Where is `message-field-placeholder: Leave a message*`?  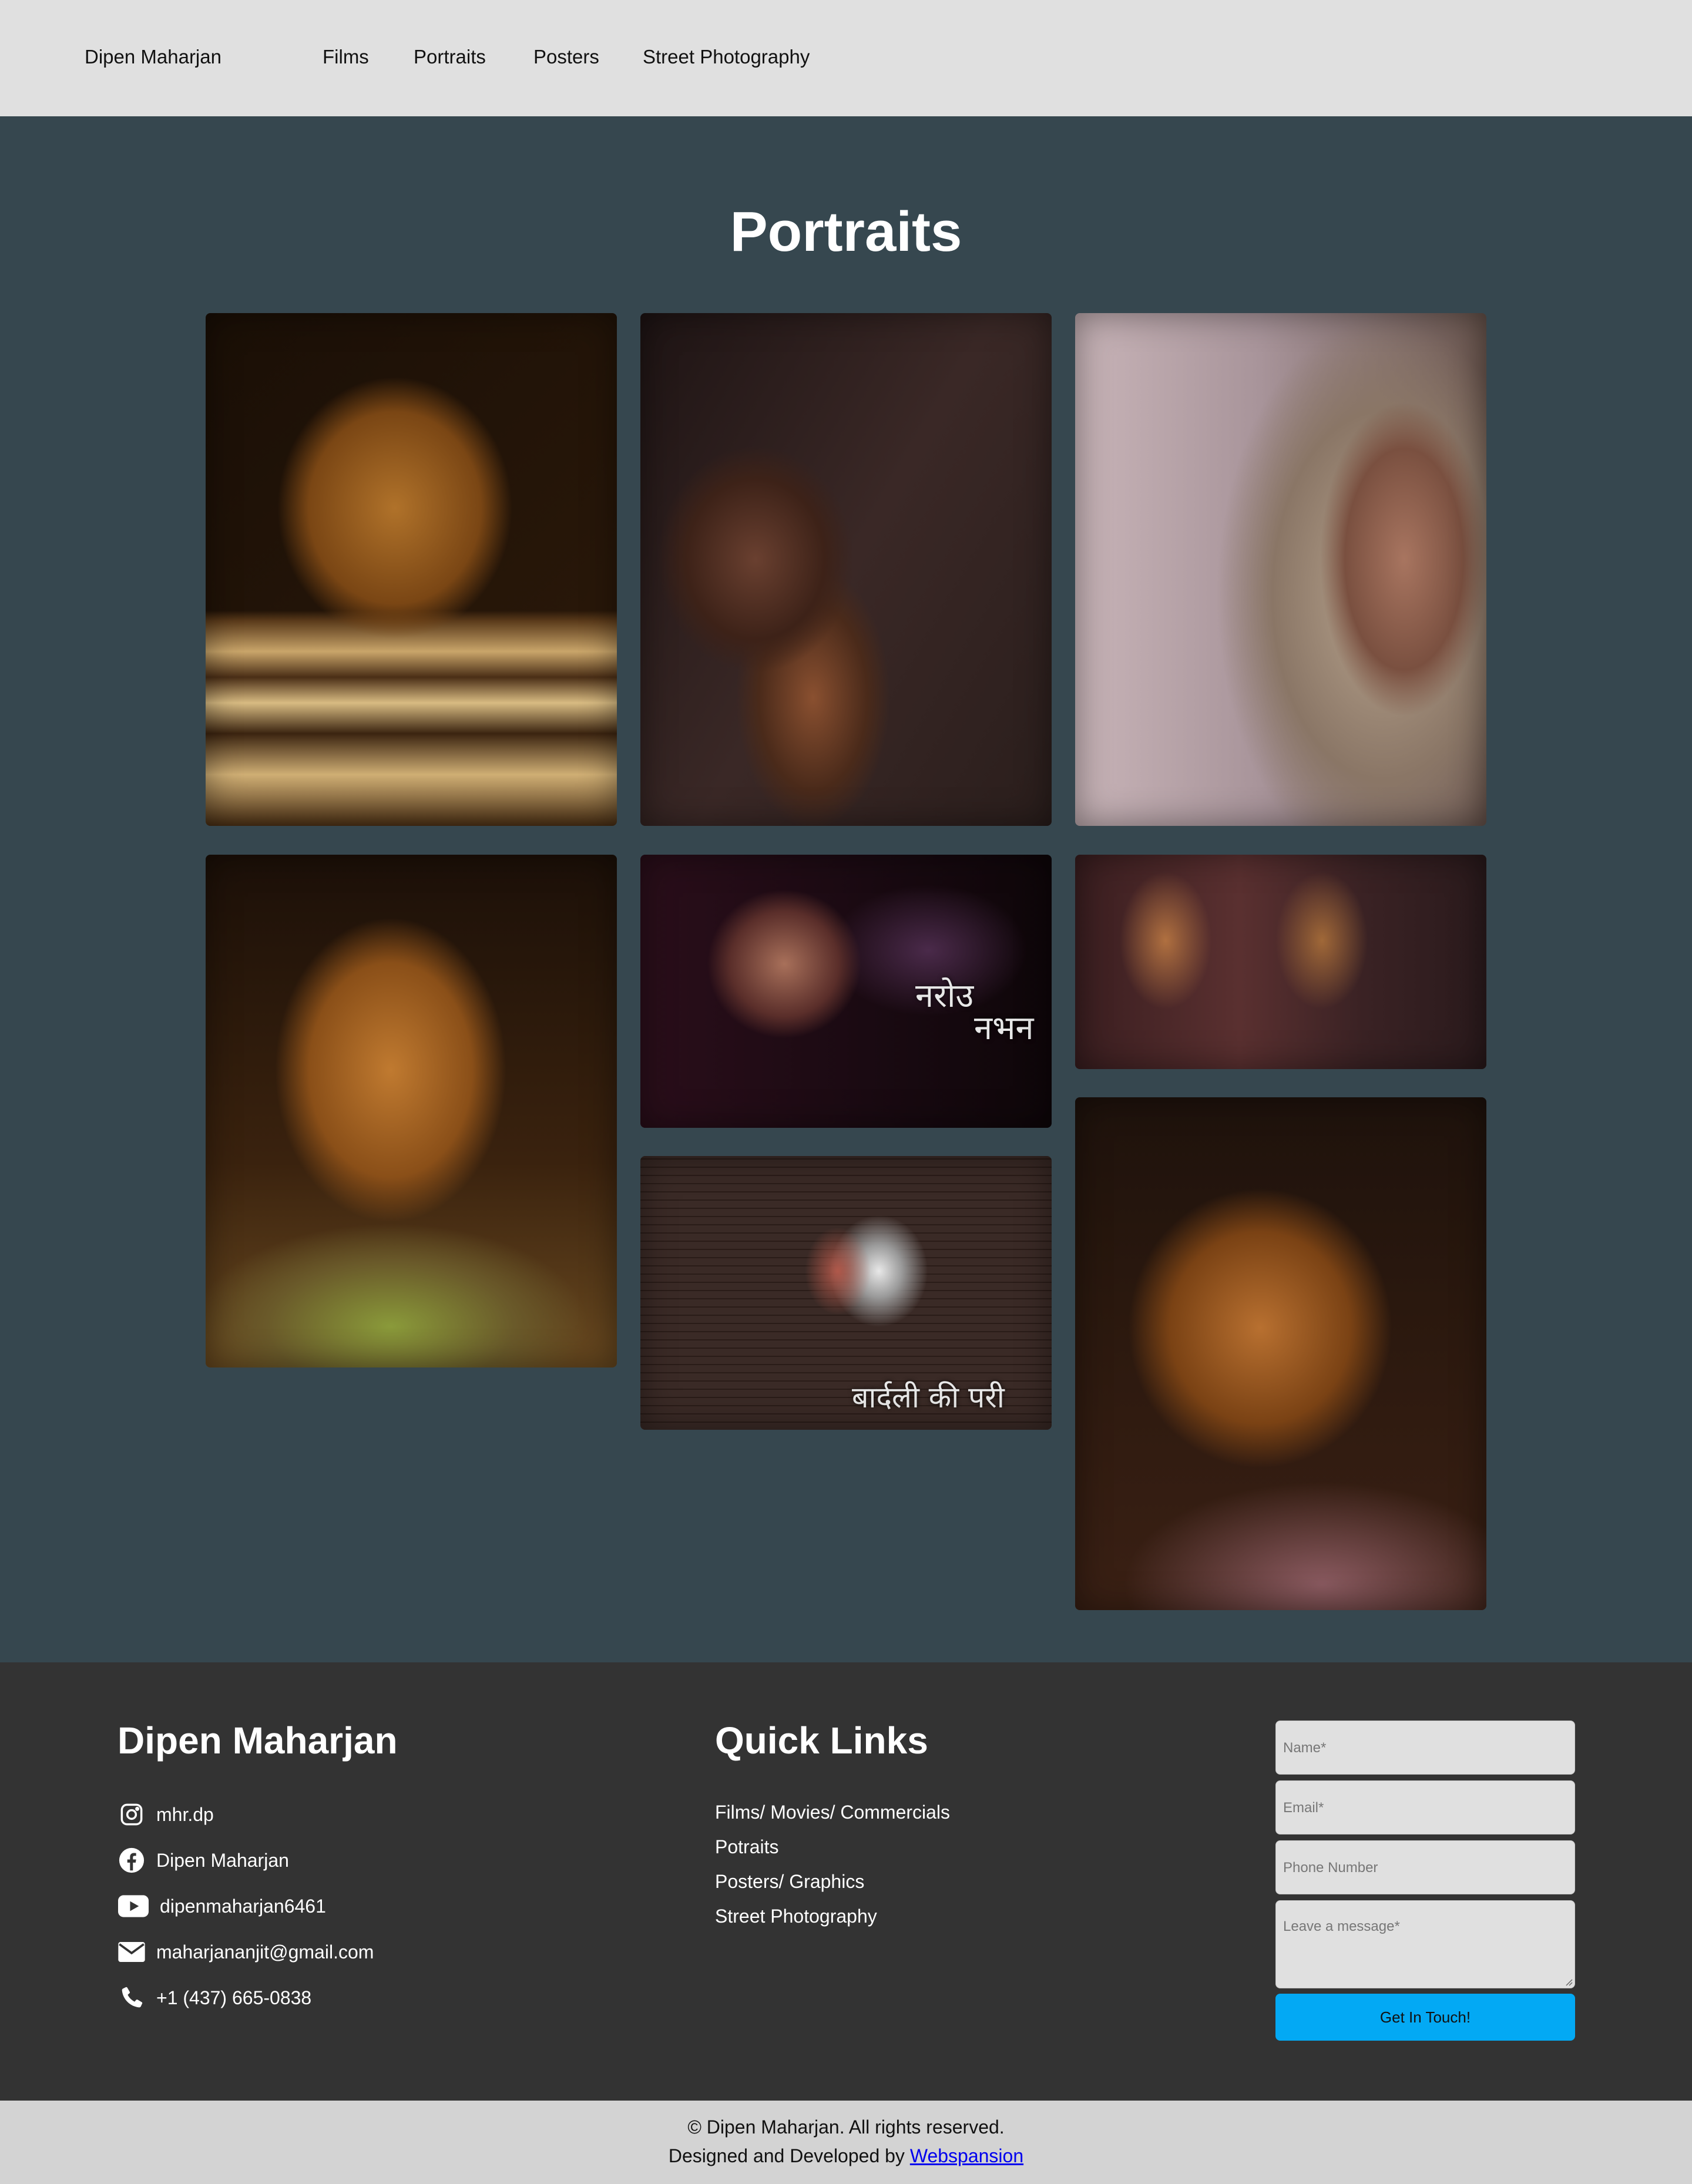 message-field-placeholder: Leave a message* is located at coordinates (1341, 1926).